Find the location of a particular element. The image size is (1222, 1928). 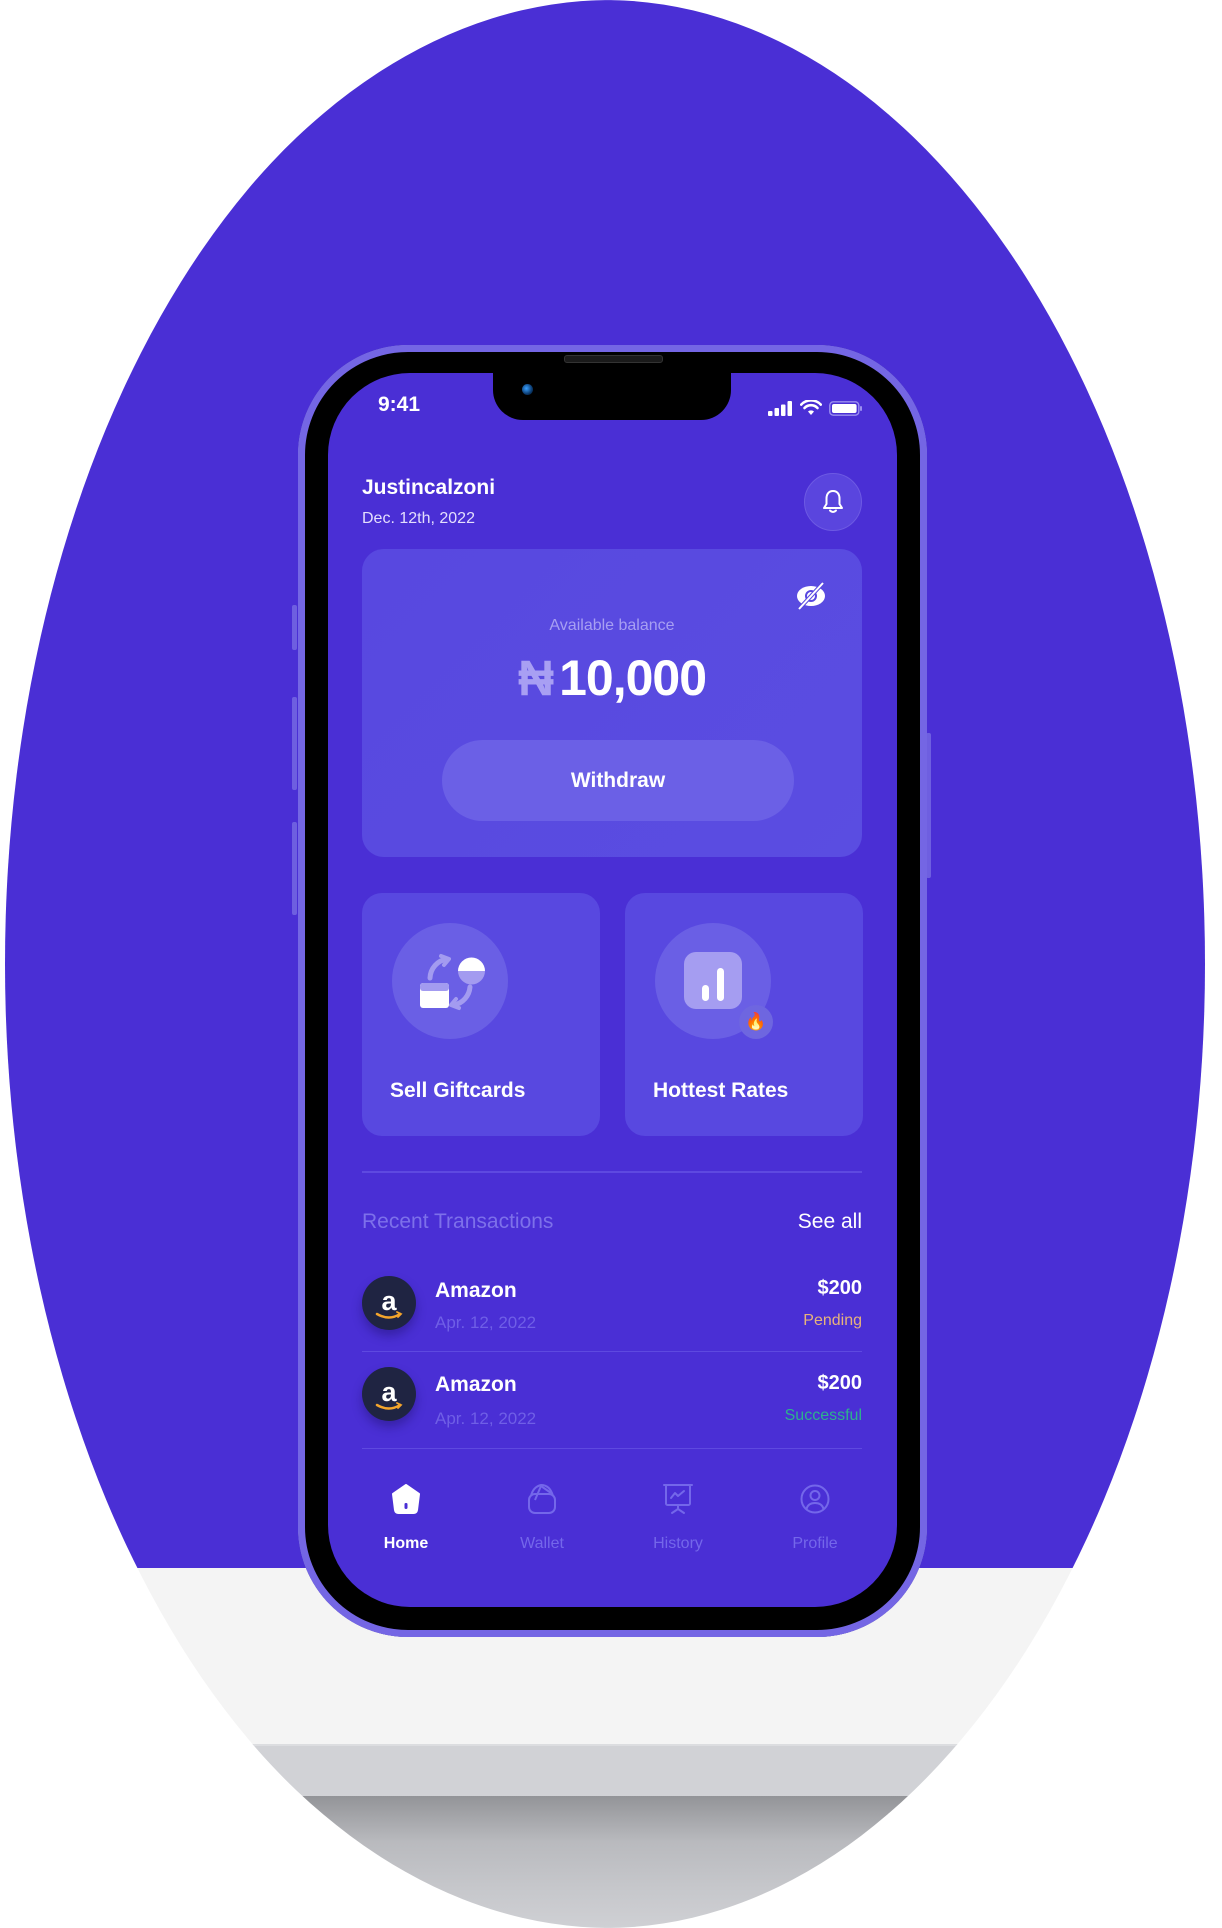

status-time: 9:41 is located at coordinates (399, 404).